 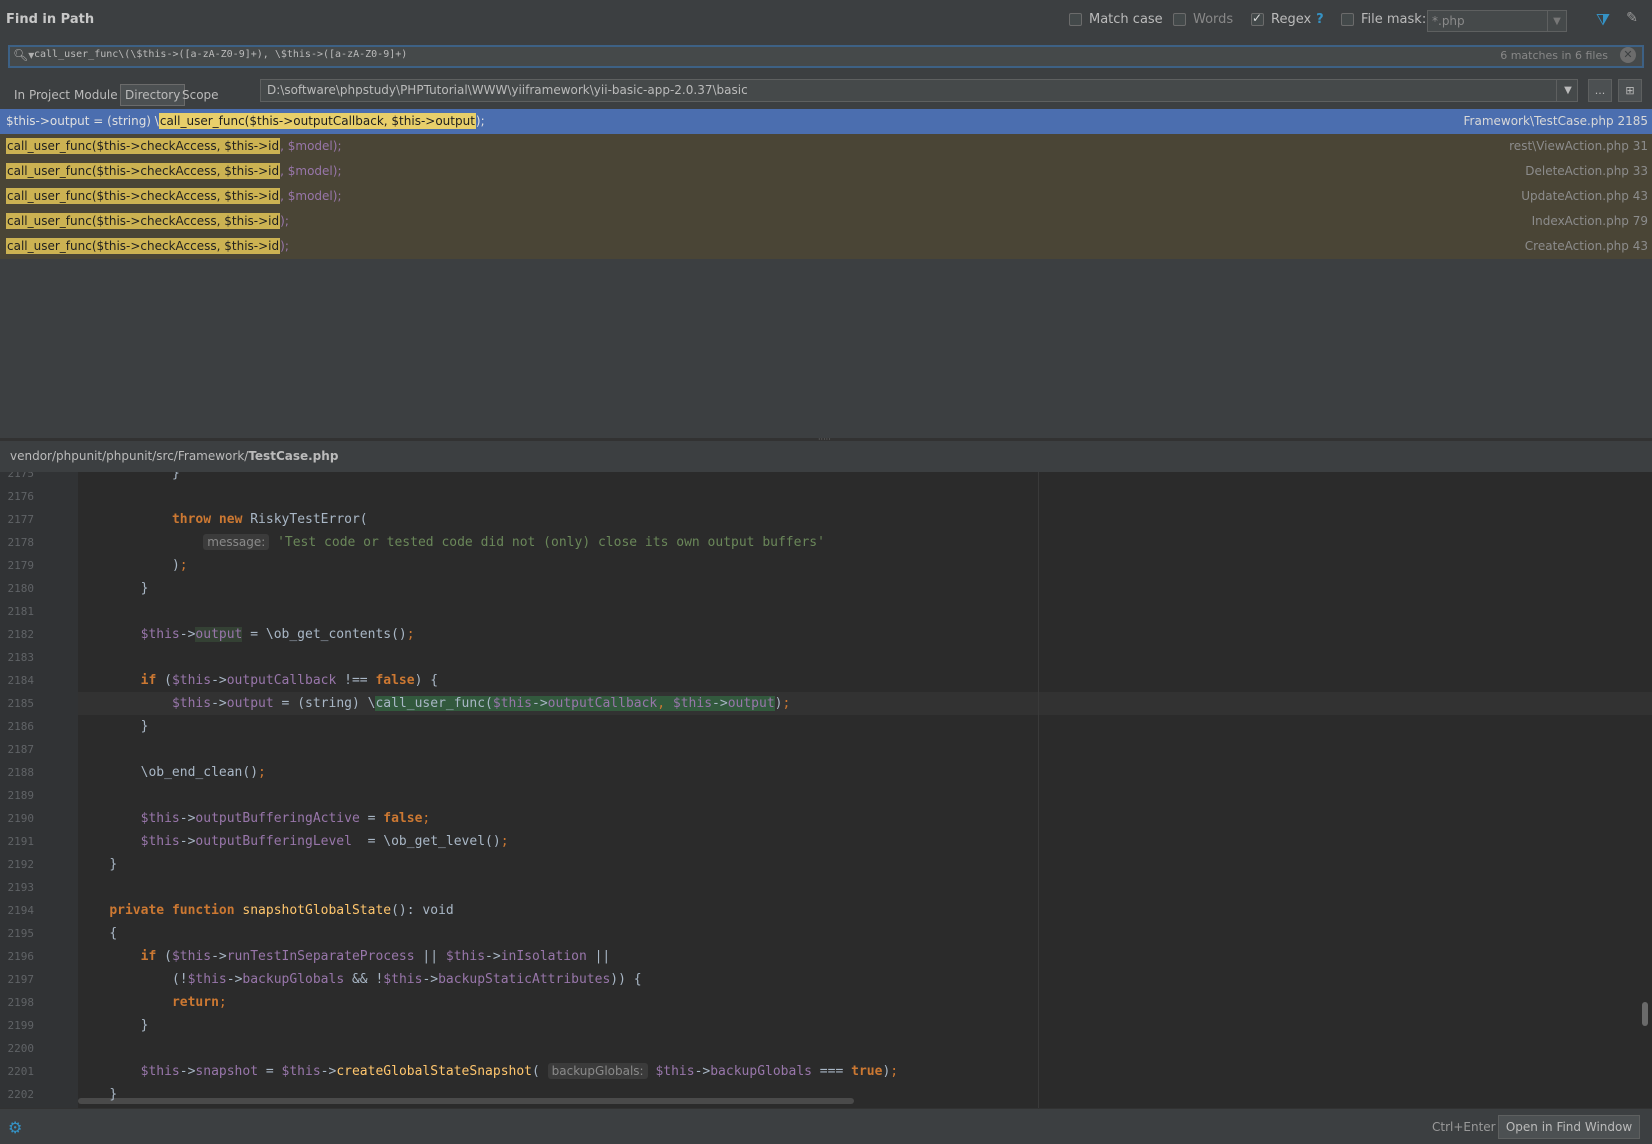 I want to click on code-line: );, so click(x=180, y=565).